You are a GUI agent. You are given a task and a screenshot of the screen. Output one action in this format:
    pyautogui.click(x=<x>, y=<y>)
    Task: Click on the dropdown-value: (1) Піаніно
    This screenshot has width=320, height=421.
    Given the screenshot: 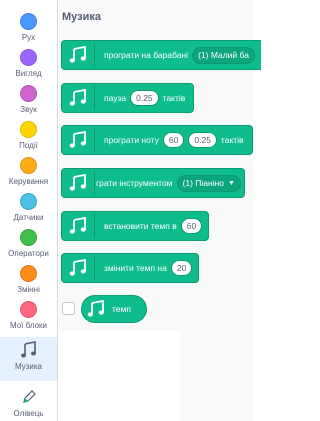 What is the action you would take?
    pyautogui.click(x=203, y=183)
    